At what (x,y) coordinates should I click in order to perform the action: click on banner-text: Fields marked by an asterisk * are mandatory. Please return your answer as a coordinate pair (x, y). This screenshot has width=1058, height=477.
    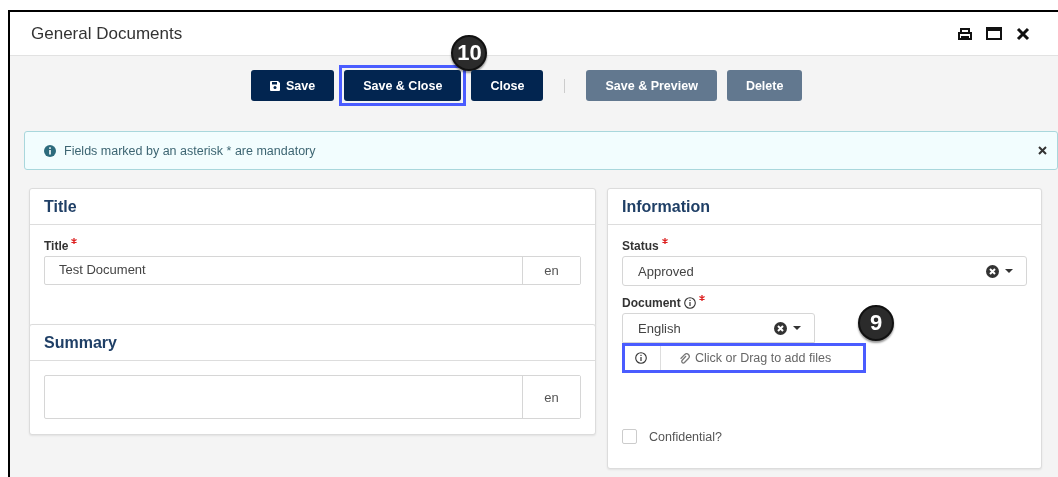
    Looking at the image, I should click on (190, 150).